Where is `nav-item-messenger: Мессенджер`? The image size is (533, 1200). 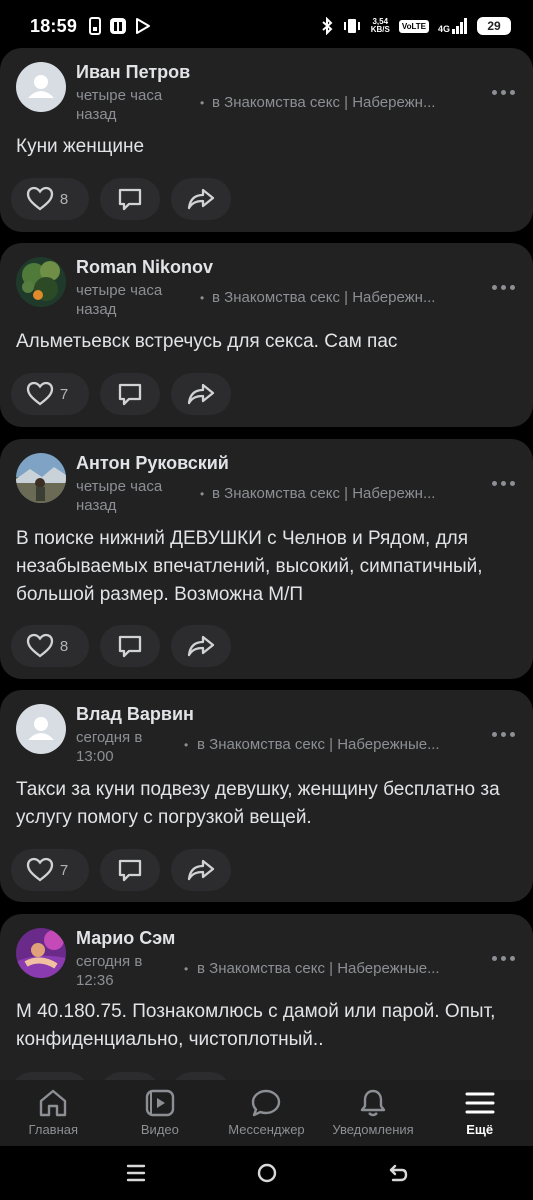
nav-item-messenger: Мессенджер is located at coordinates (266, 1113).